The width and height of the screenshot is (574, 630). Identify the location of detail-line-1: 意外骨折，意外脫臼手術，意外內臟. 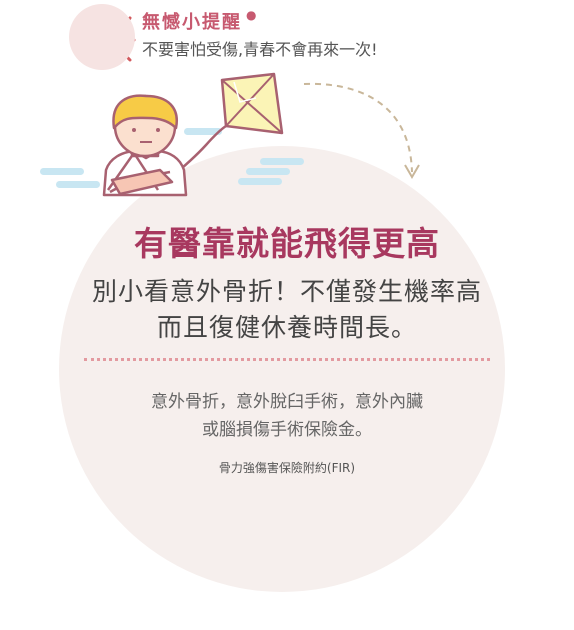
(287, 402).